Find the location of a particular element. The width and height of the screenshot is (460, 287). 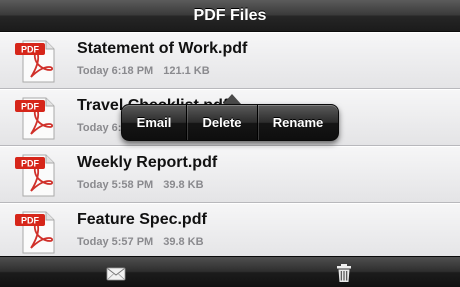

context-menu-popover: Email Delete Rename is located at coordinates (230, 122).